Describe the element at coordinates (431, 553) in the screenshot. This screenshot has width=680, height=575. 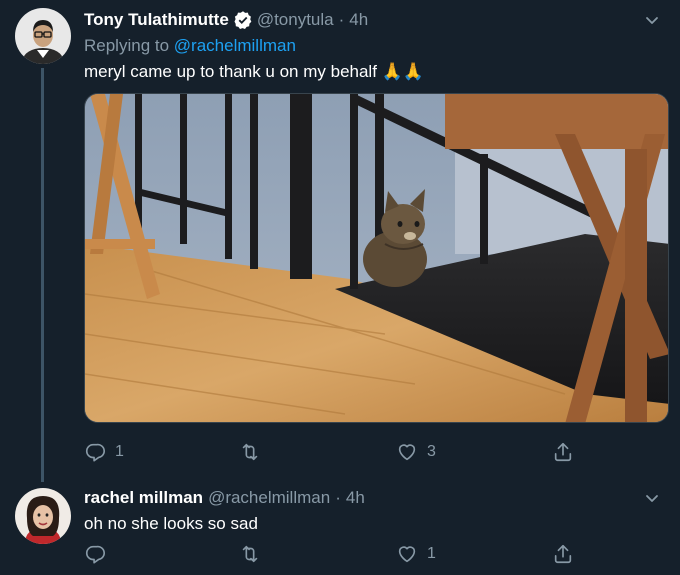
I see `like-count: 1` at that location.